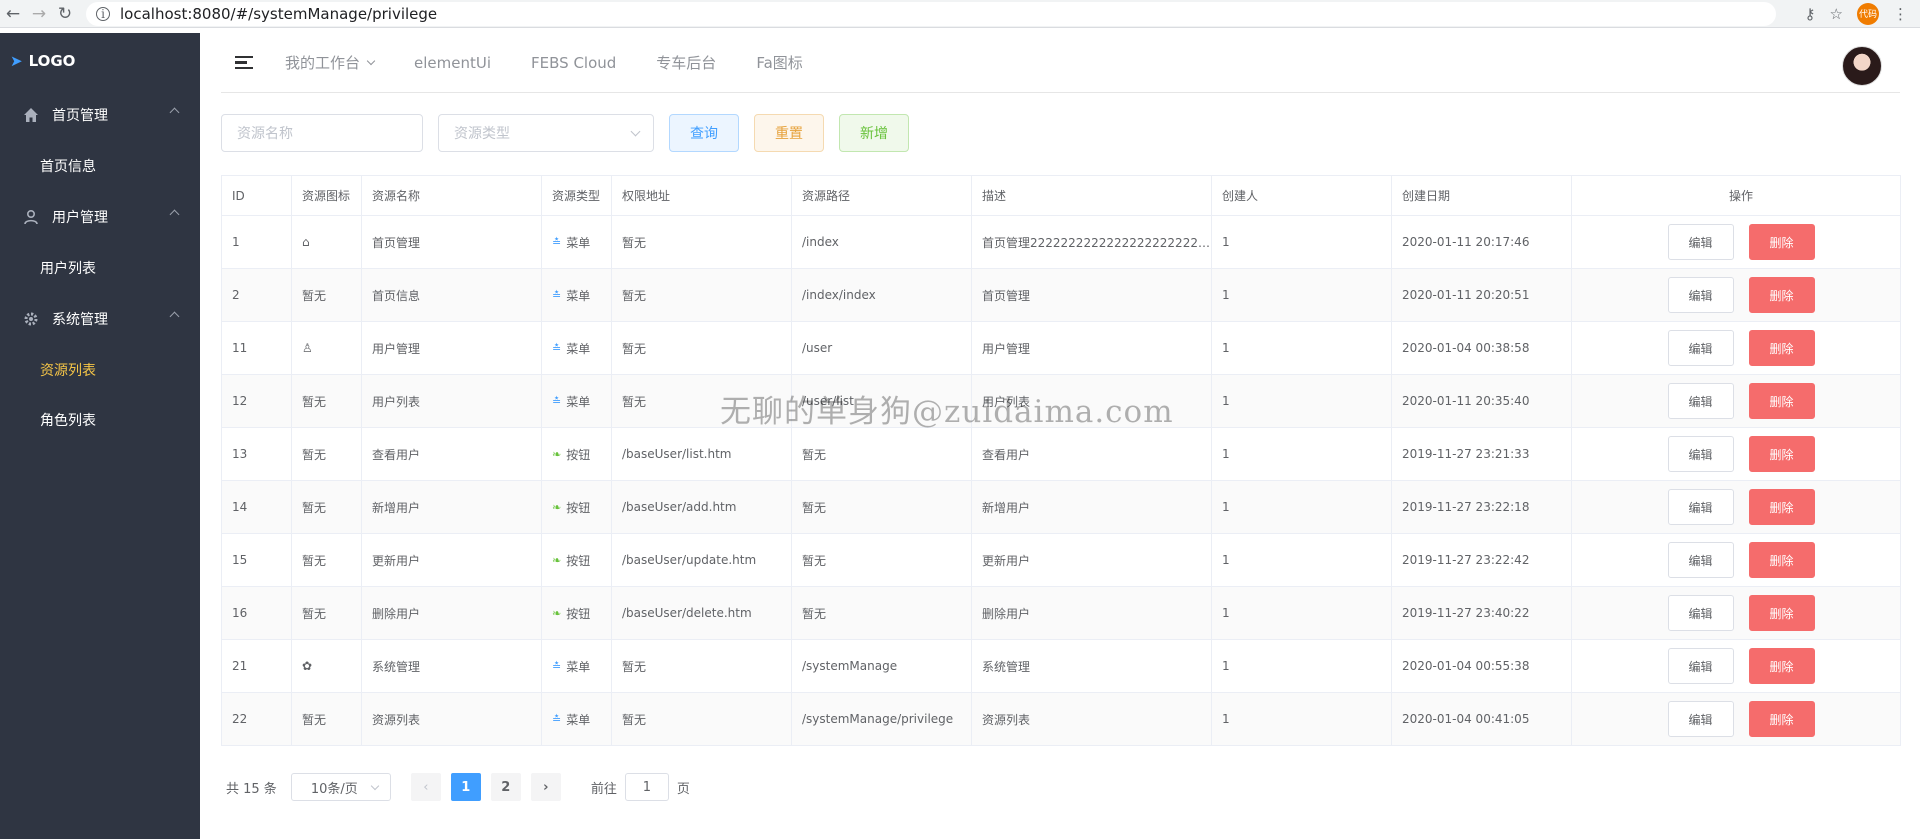  I want to click on back-icon: ←, so click(13, 14).